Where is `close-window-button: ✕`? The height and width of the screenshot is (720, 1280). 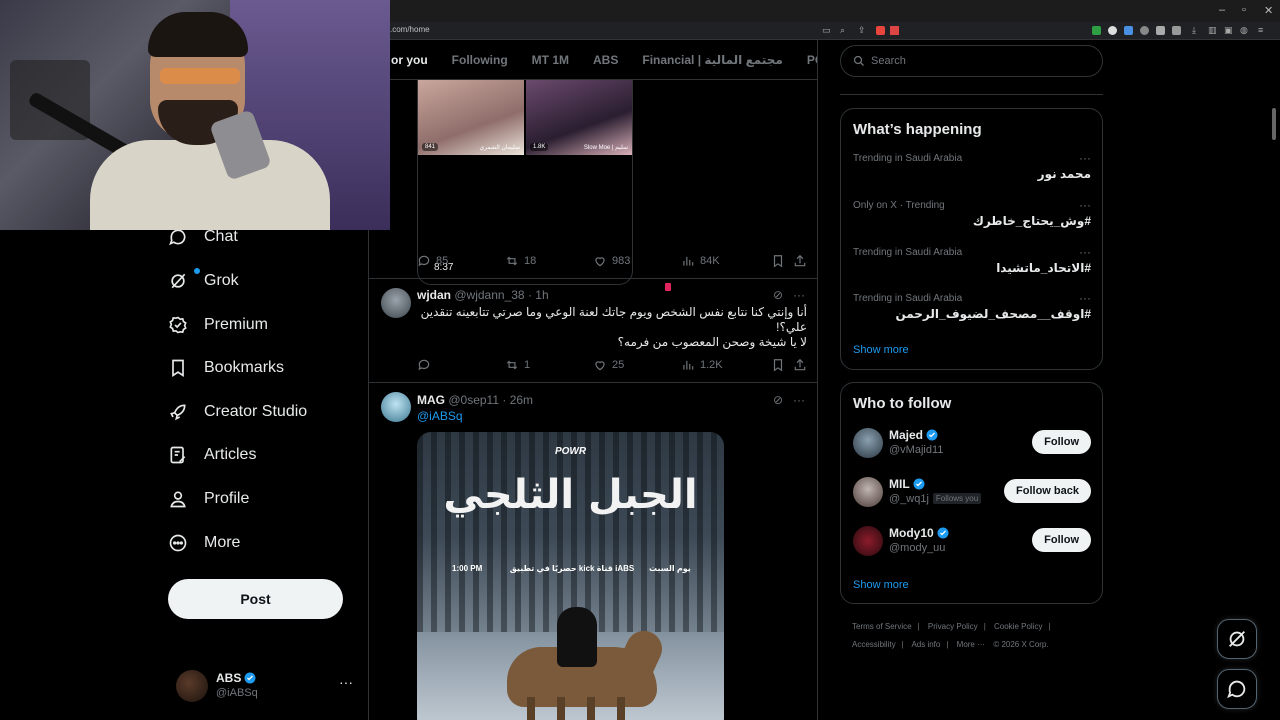 close-window-button: ✕ is located at coordinates (1268, 10).